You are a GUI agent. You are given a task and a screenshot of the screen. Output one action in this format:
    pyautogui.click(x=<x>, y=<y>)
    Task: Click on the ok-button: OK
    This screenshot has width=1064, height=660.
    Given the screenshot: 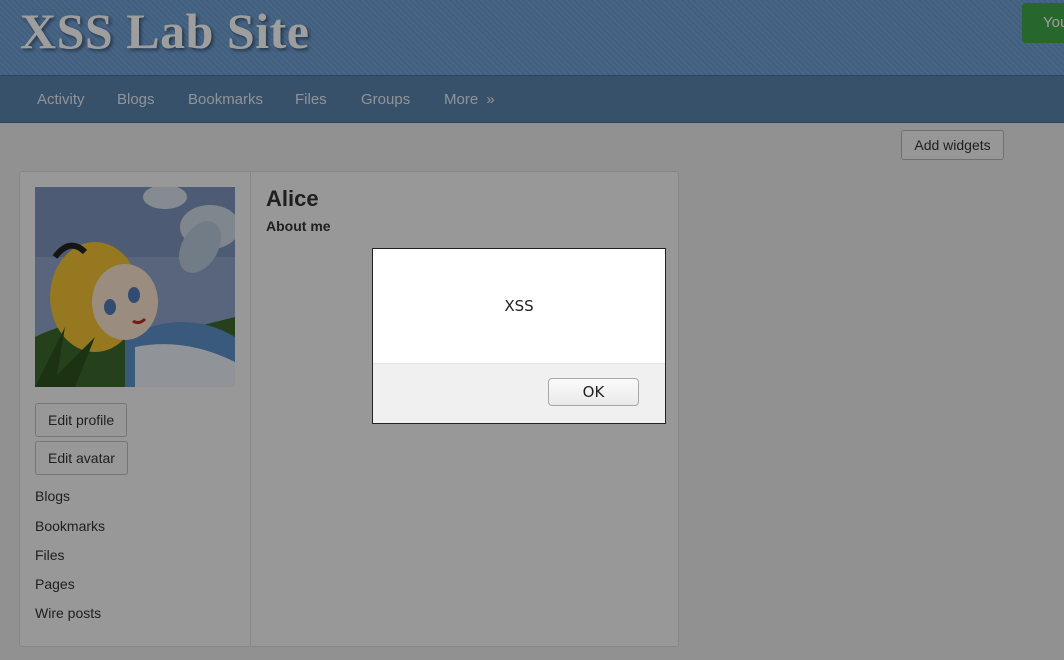 What is the action you would take?
    pyautogui.click(x=593, y=392)
    